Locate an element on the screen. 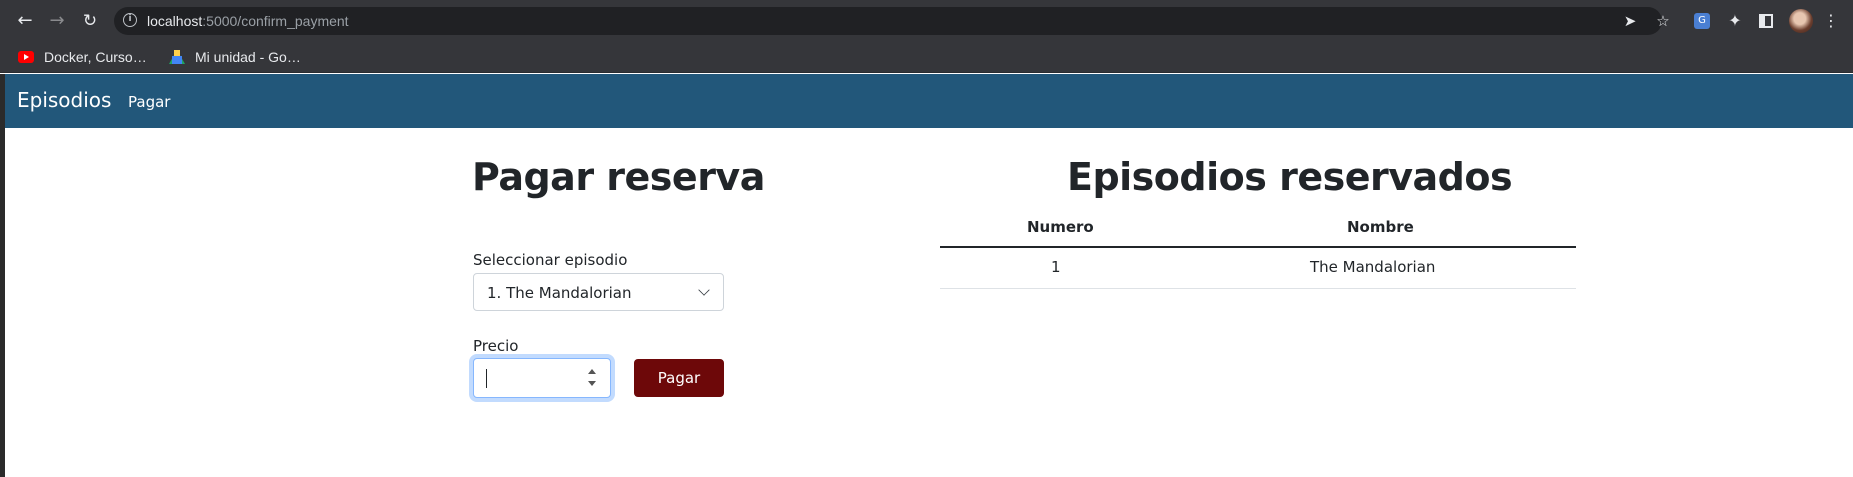 Image resolution: width=1853 pixels, height=477 pixels. menu-kebab-icon: ⋮ is located at coordinates (1831, 21).